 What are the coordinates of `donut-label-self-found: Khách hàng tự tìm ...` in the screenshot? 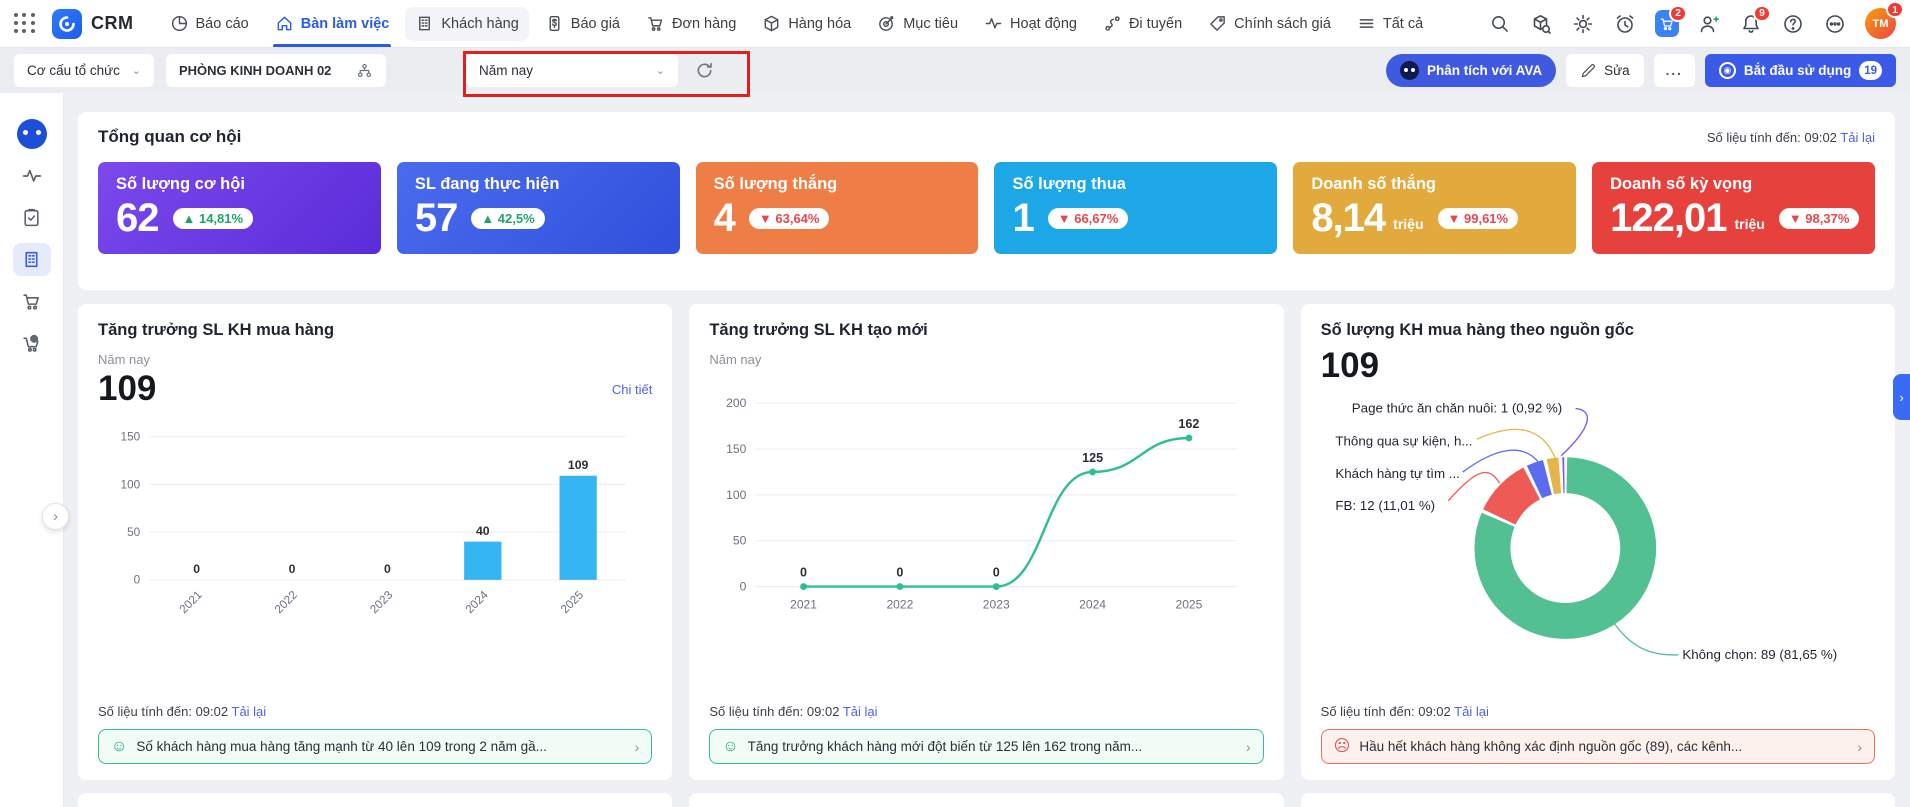 It's located at (1397, 473).